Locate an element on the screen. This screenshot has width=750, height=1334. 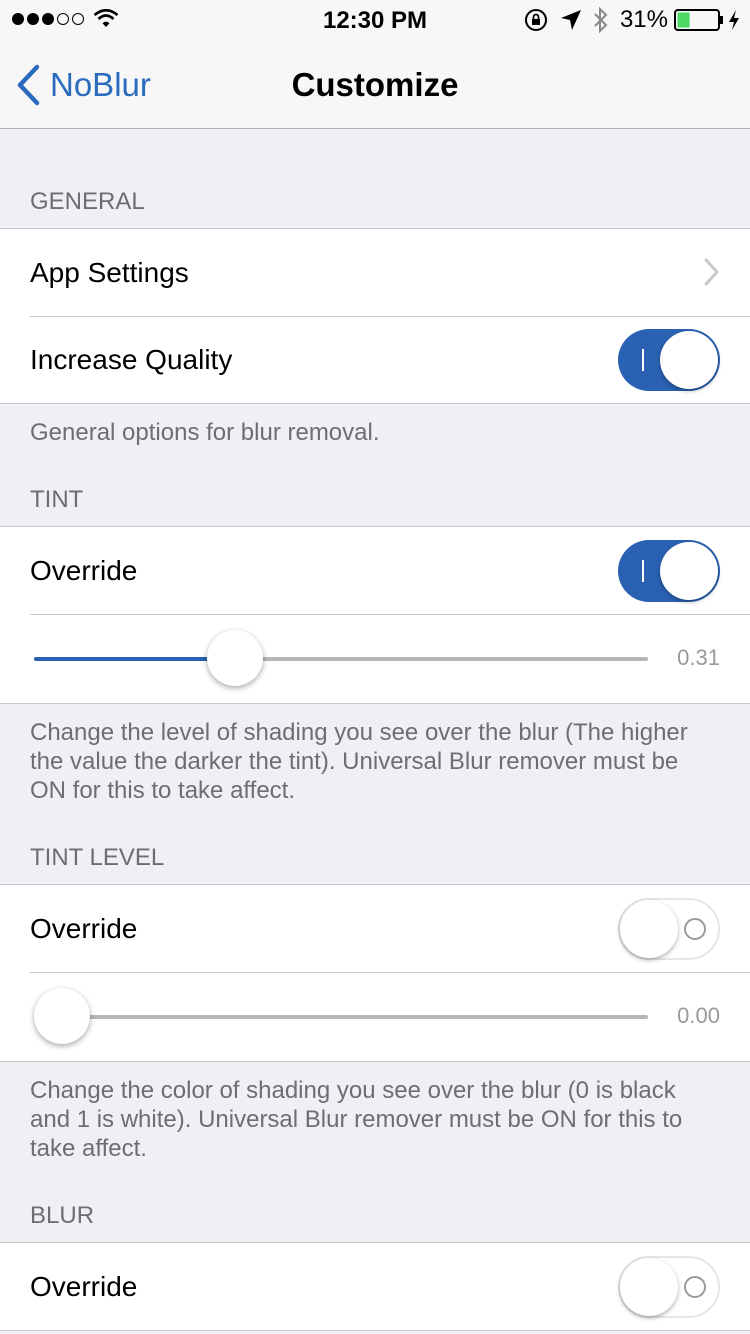
tint-slider-thumb is located at coordinates (234, 658).